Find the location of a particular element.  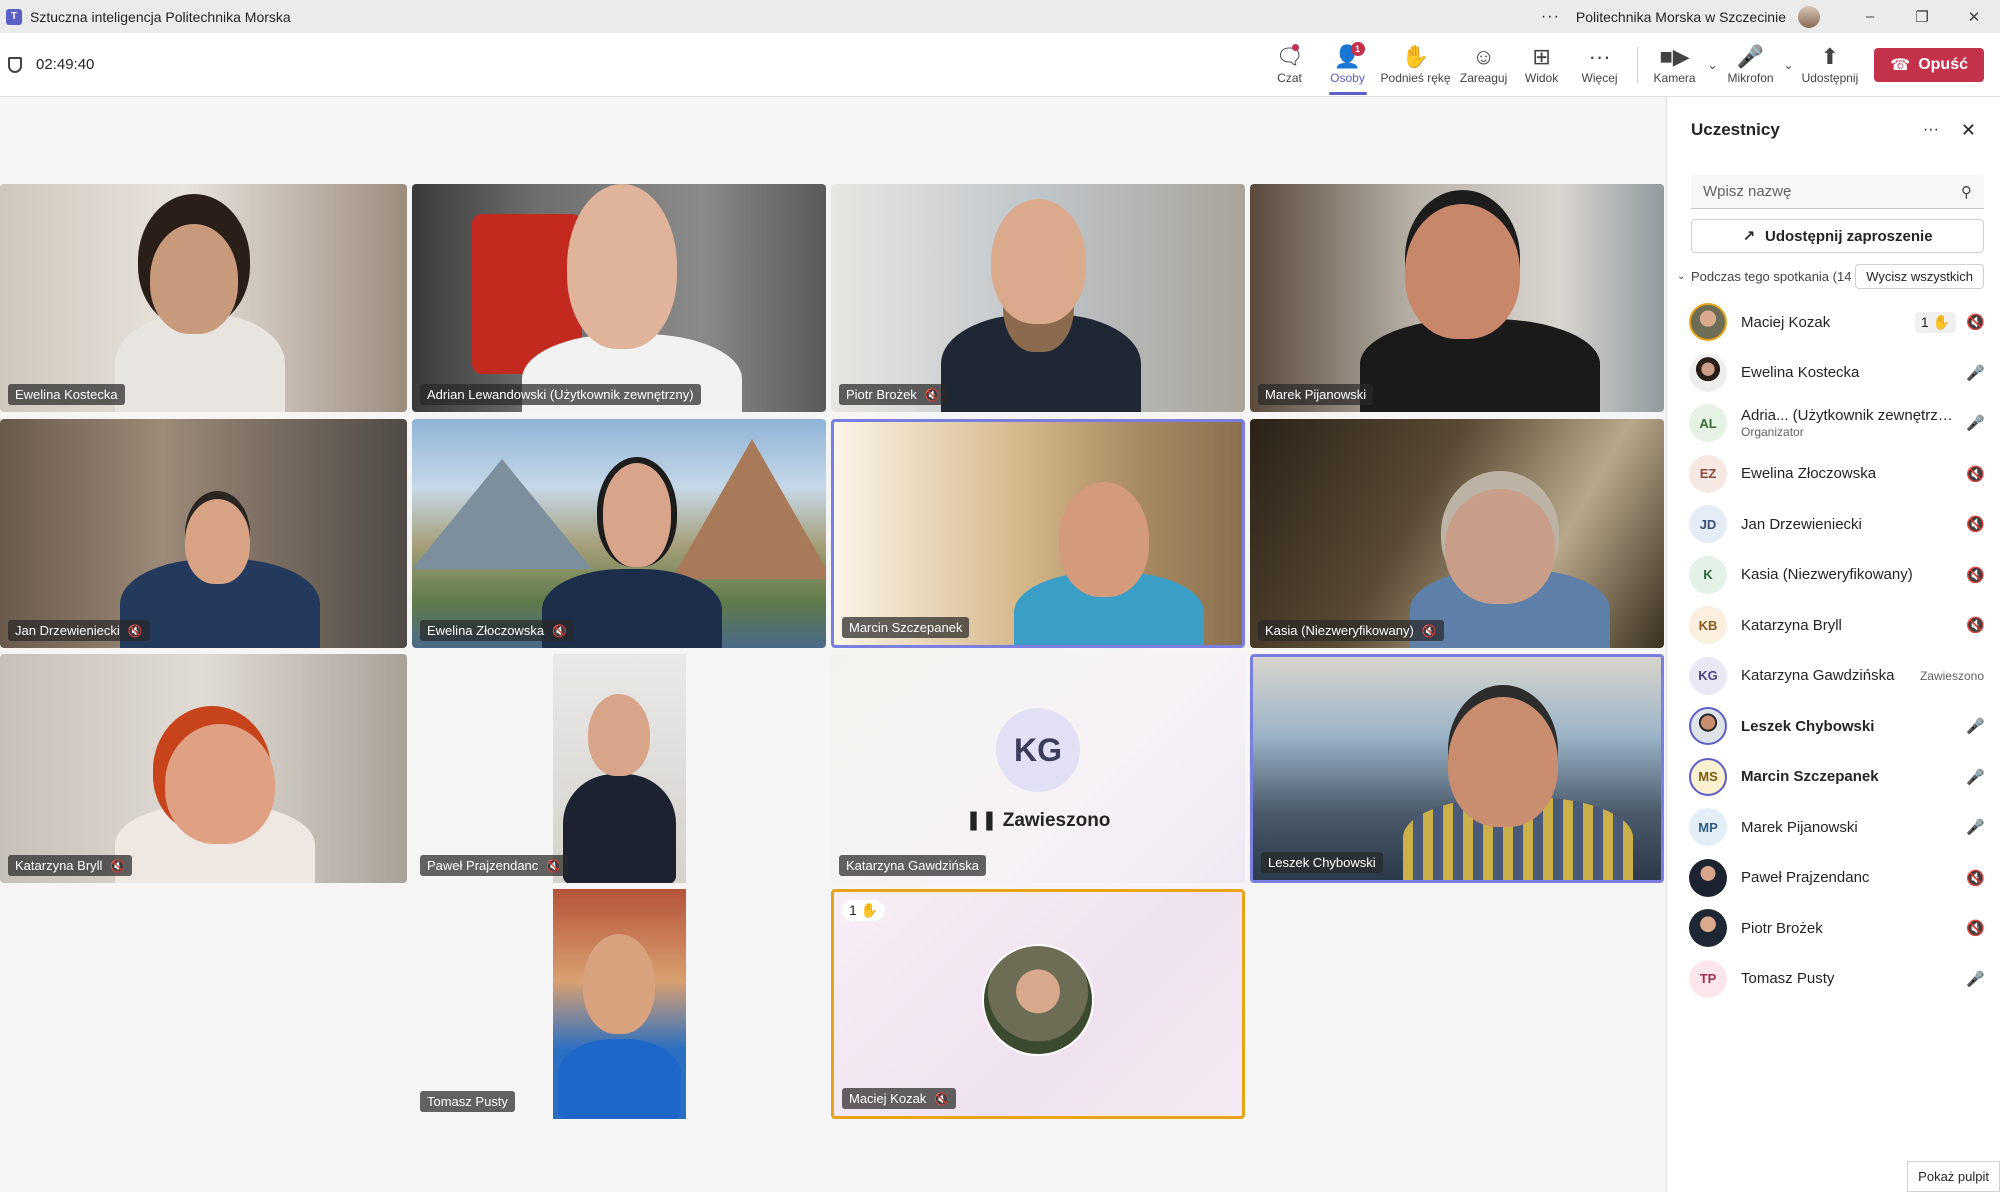

avatar: AL is located at coordinates (1708, 423).